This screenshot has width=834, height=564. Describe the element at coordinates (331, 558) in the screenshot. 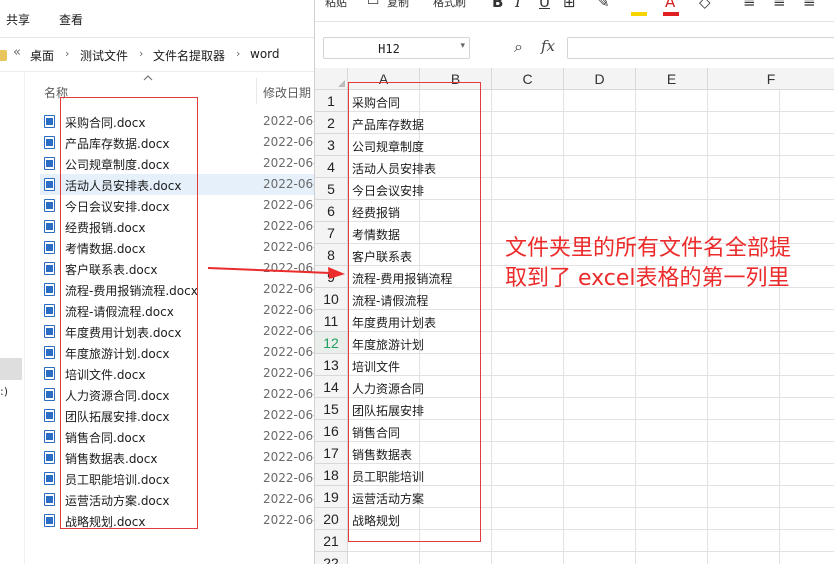

I see `row-header: 22` at that location.